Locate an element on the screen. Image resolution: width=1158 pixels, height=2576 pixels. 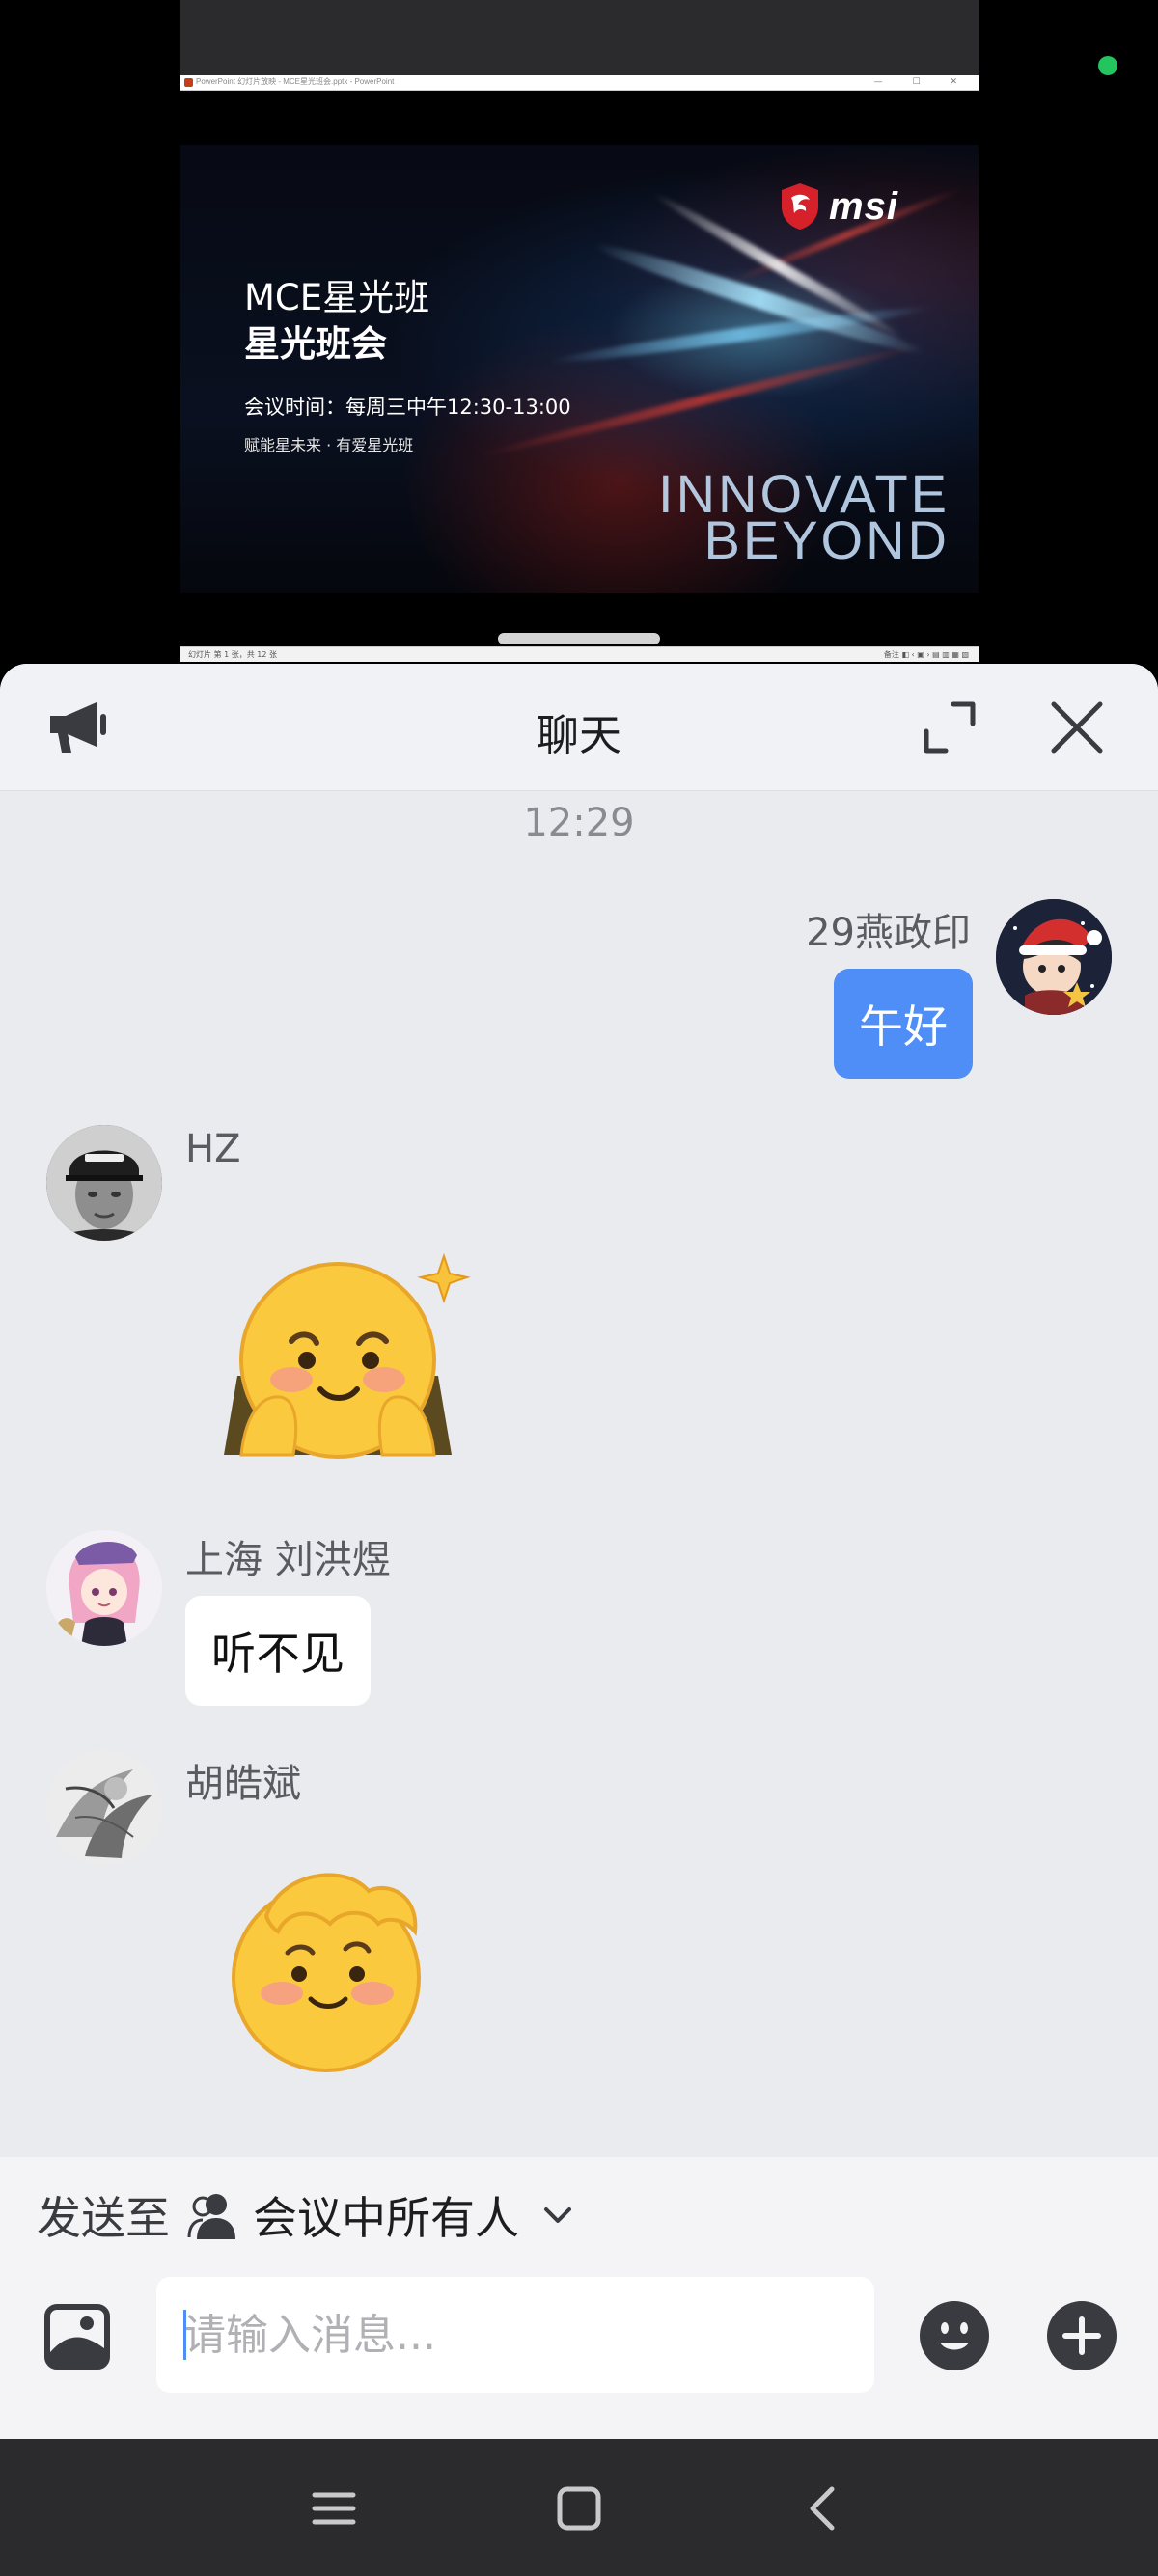
system-navigation-bar is located at coordinates (579, 2508).